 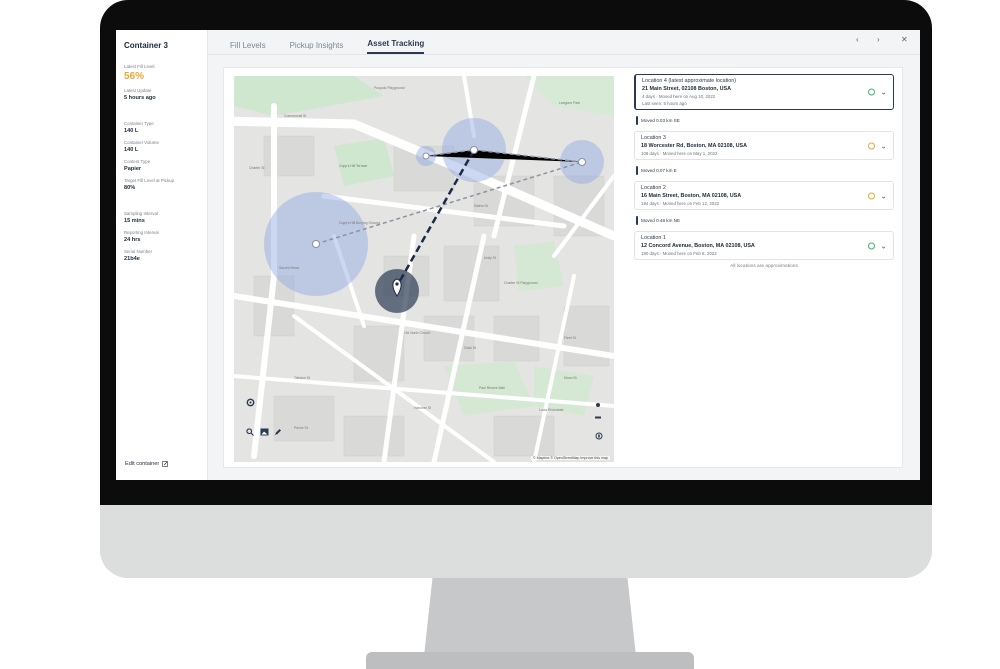 I want to click on movement-indicator: Moved 0.07 km E, so click(x=764, y=170).